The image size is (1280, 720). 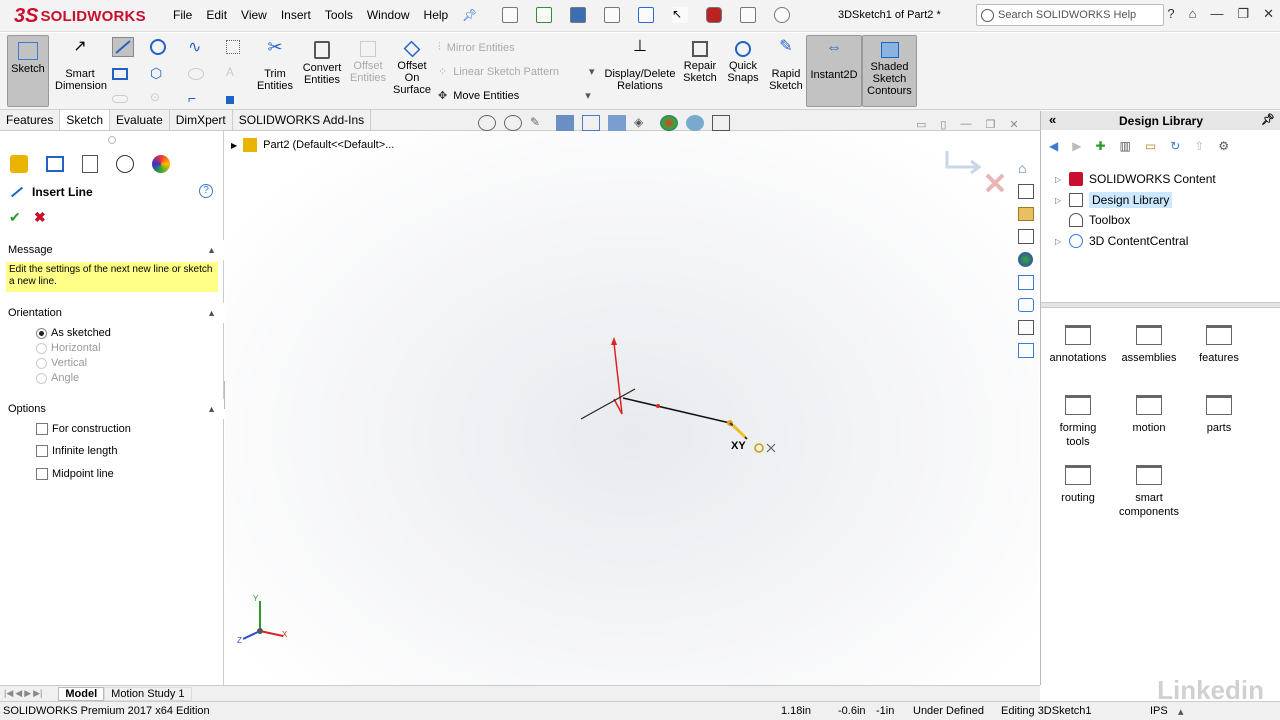 What do you see at coordinates (469, 15) in the screenshot?
I see `pin-icon: 📌︎` at bounding box center [469, 15].